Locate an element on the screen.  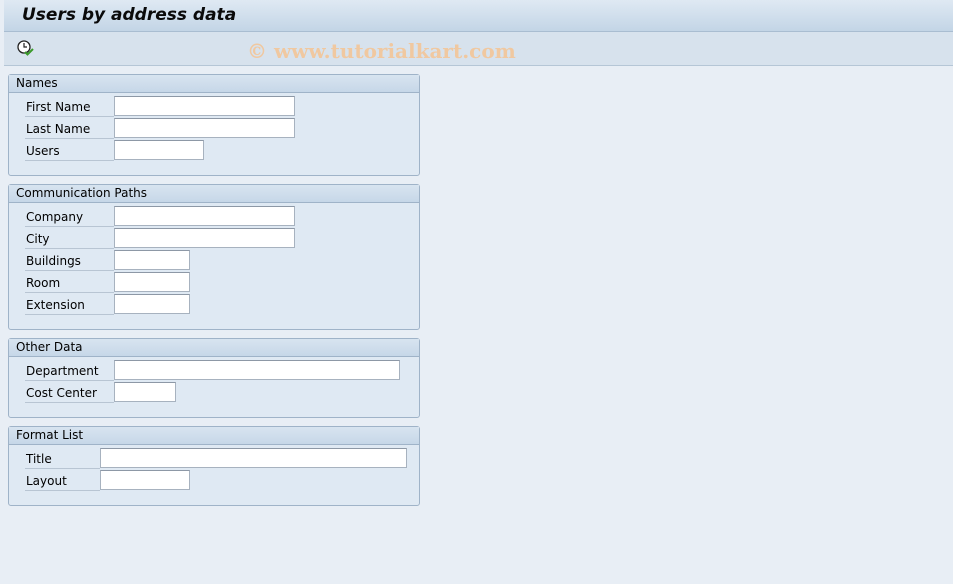
department-label: Department is located at coordinates (69, 370).